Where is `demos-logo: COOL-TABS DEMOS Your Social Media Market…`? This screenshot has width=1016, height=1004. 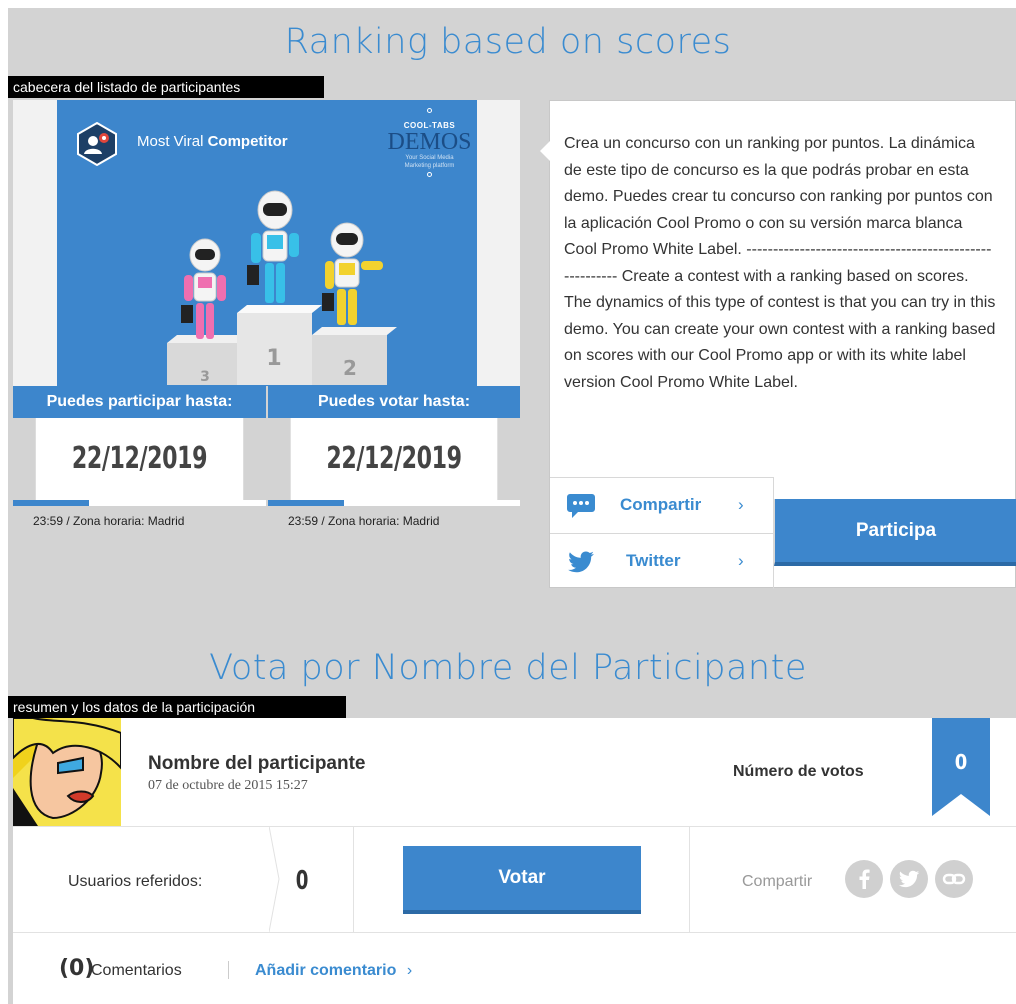 demos-logo: COOL-TABS DEMOS Your Social Media Market… is located at coordinates (429, 142).